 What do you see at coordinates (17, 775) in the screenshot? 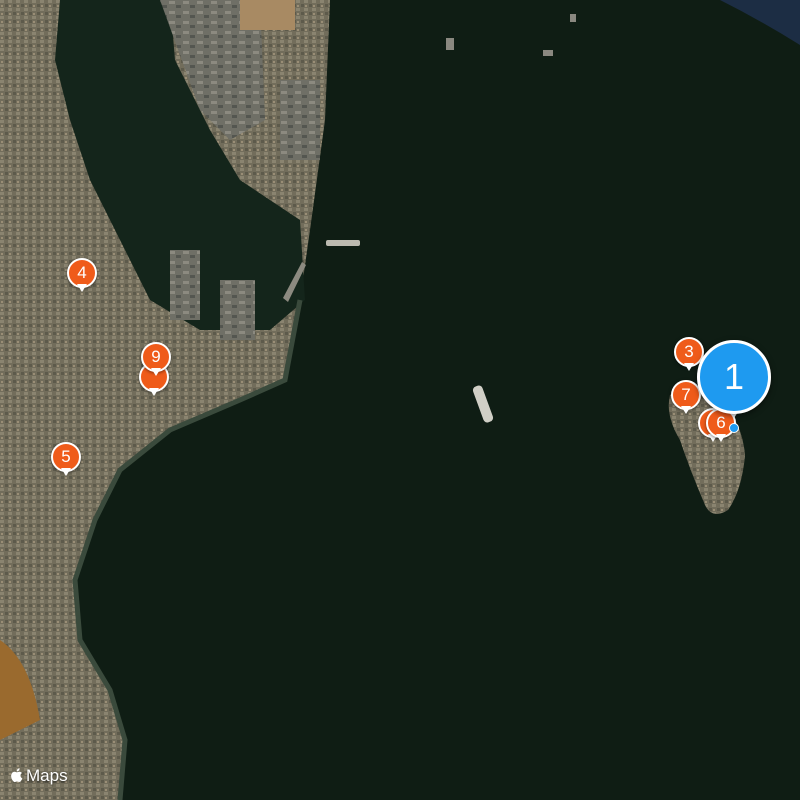
I see `apple-logo-icon` at bounding box center [17, 775].